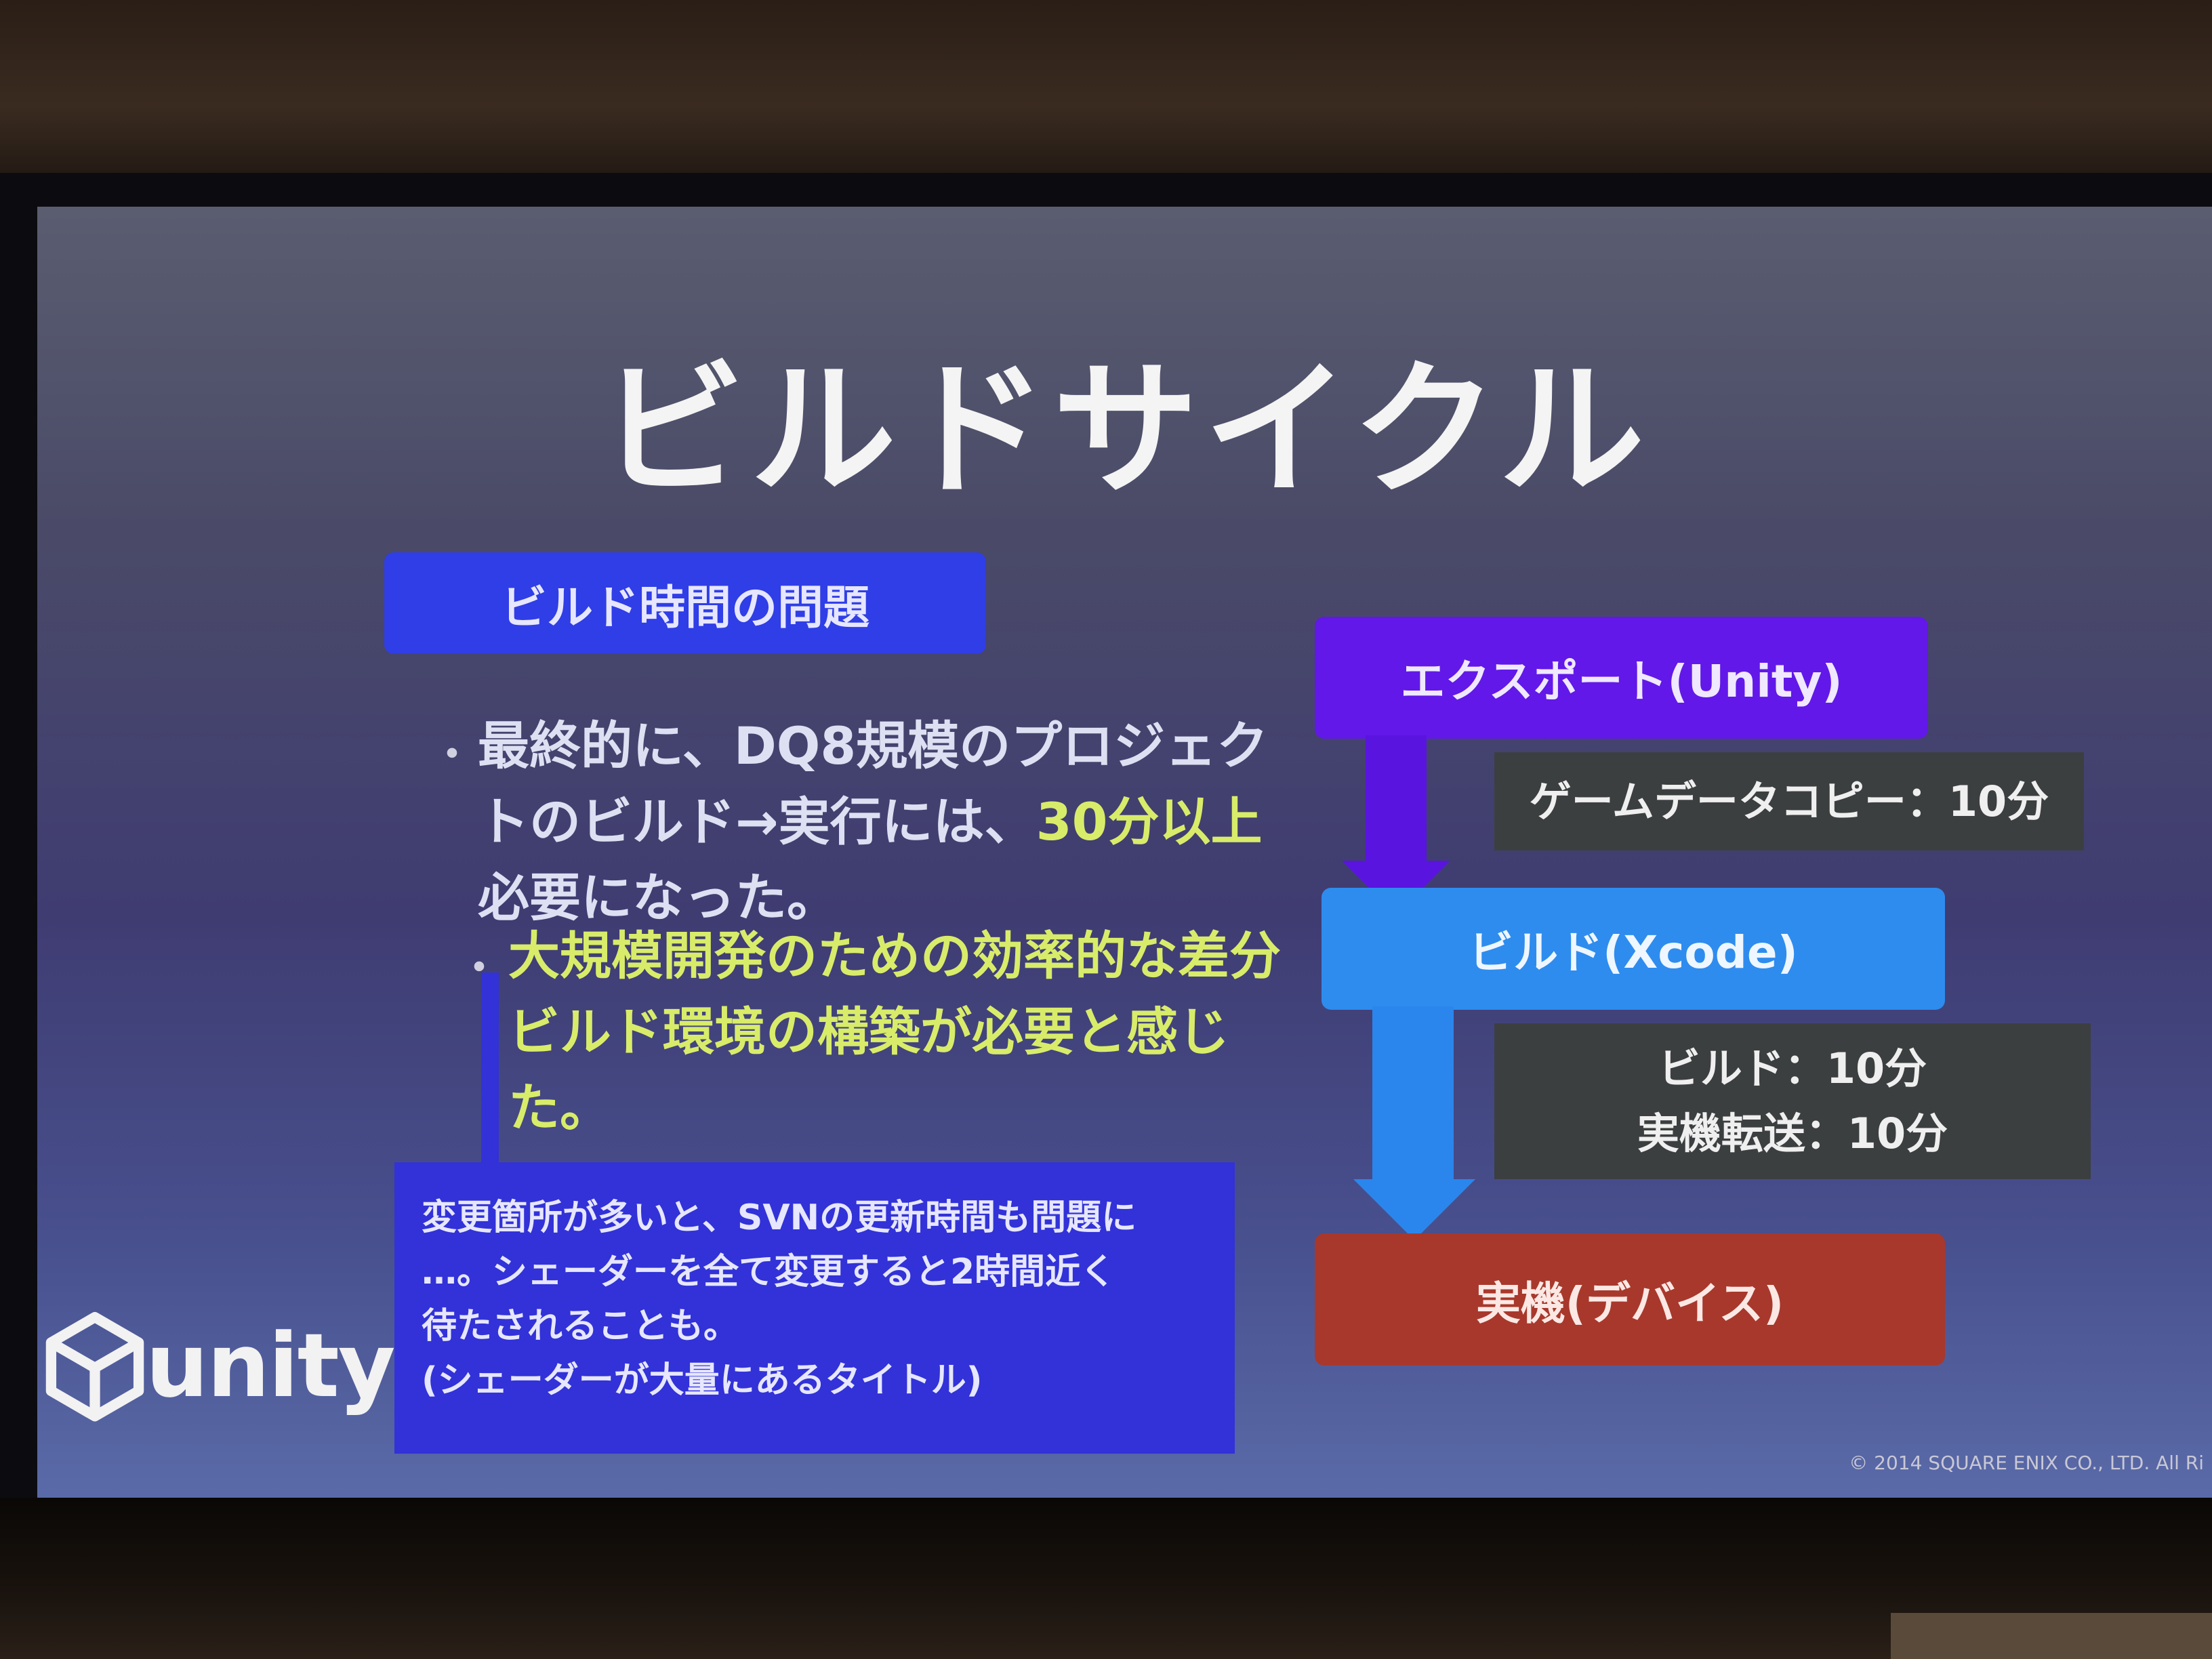  Describe the element at coordinates (1106, 88) in the screenshot. I see `wall` at that location.